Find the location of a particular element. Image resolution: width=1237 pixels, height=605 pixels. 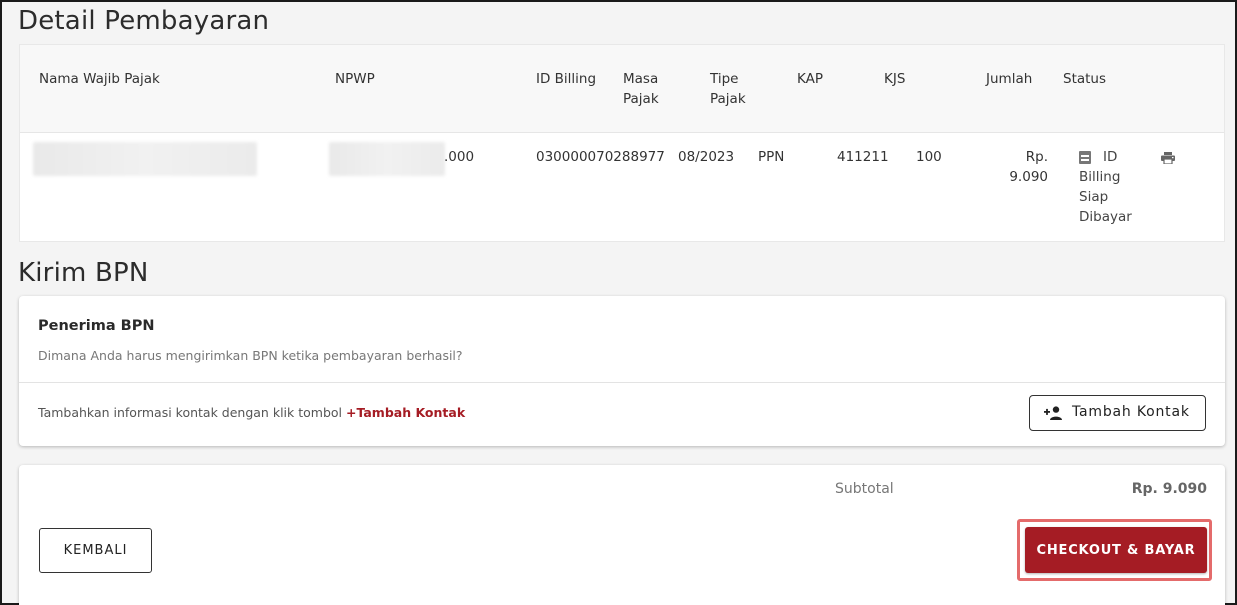

redacted-nama is located at coordinates (145, 159).